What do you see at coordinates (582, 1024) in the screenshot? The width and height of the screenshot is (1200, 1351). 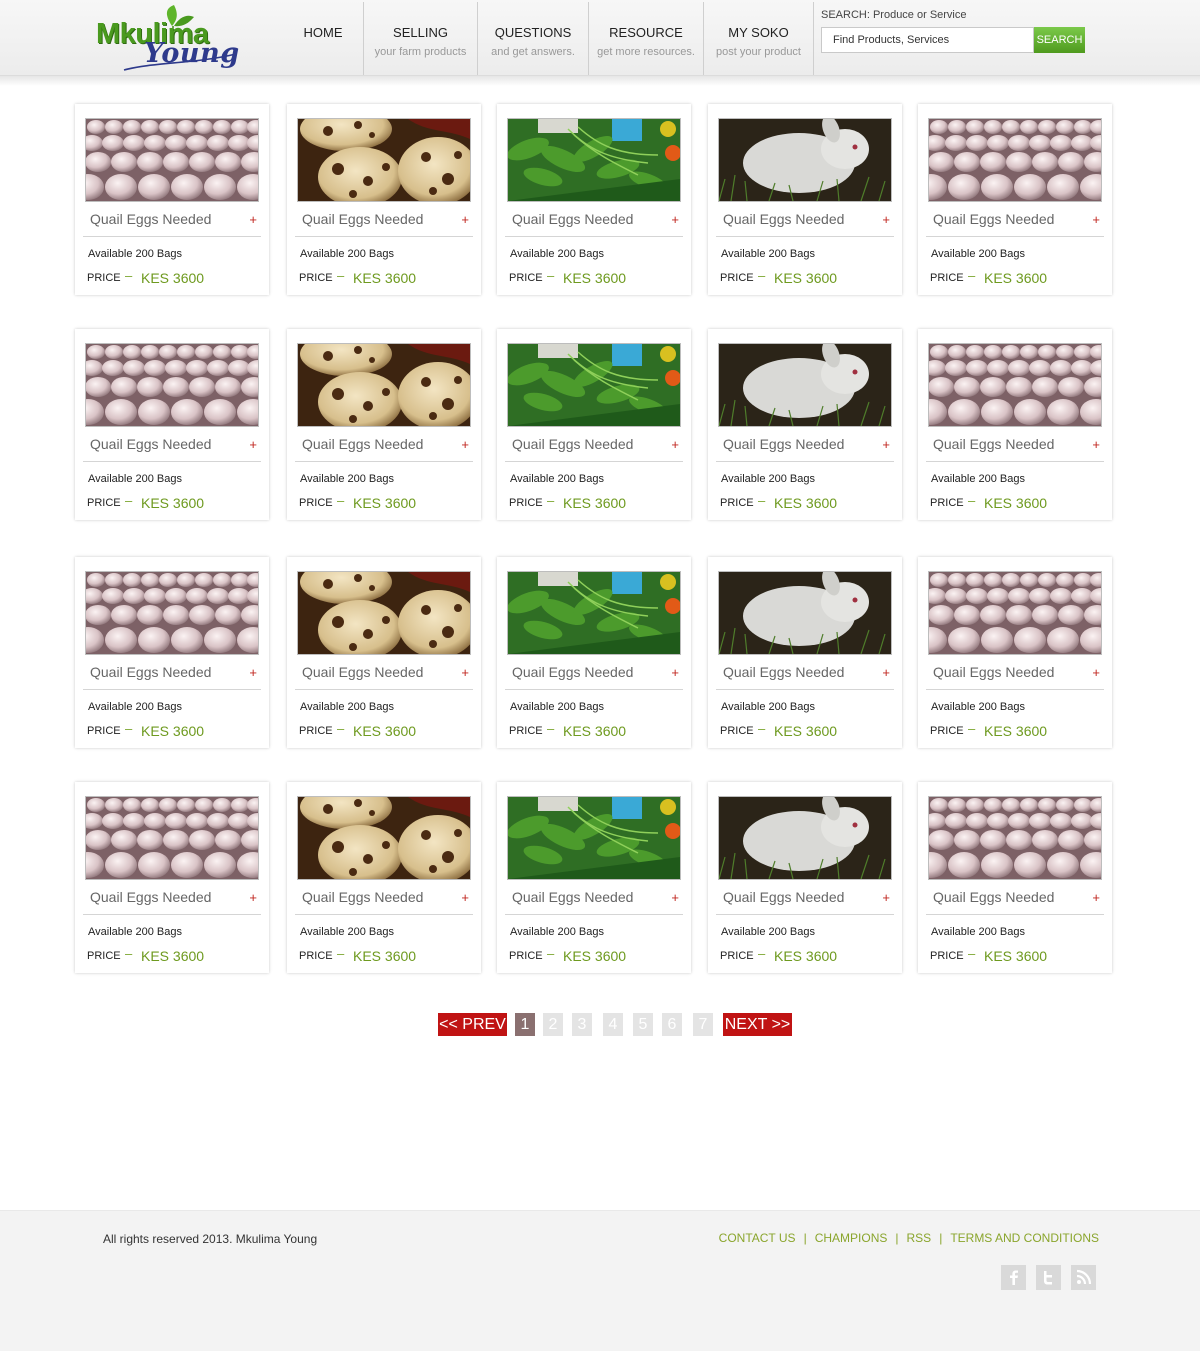 I see `page-3-button: 3` at bounding box center [582, 1024].